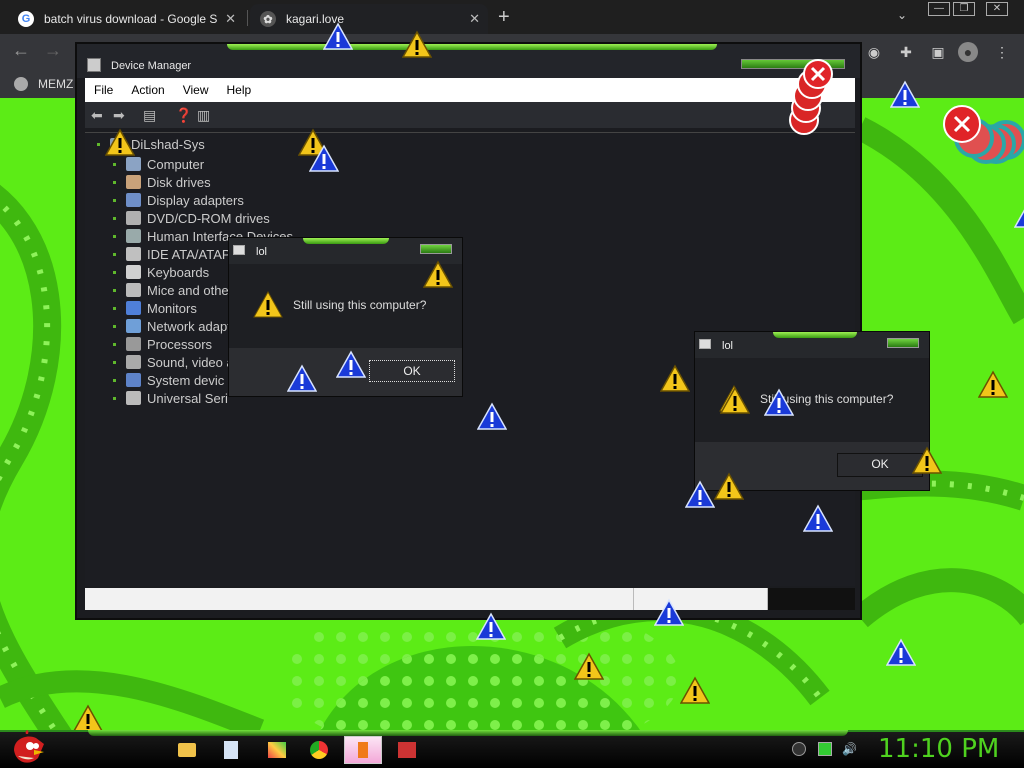 The image size is (1024, 768). What do you see at coordinates (277, 750) in the screenshot?
I see `paint-icon` at bounding box center [277, 750].